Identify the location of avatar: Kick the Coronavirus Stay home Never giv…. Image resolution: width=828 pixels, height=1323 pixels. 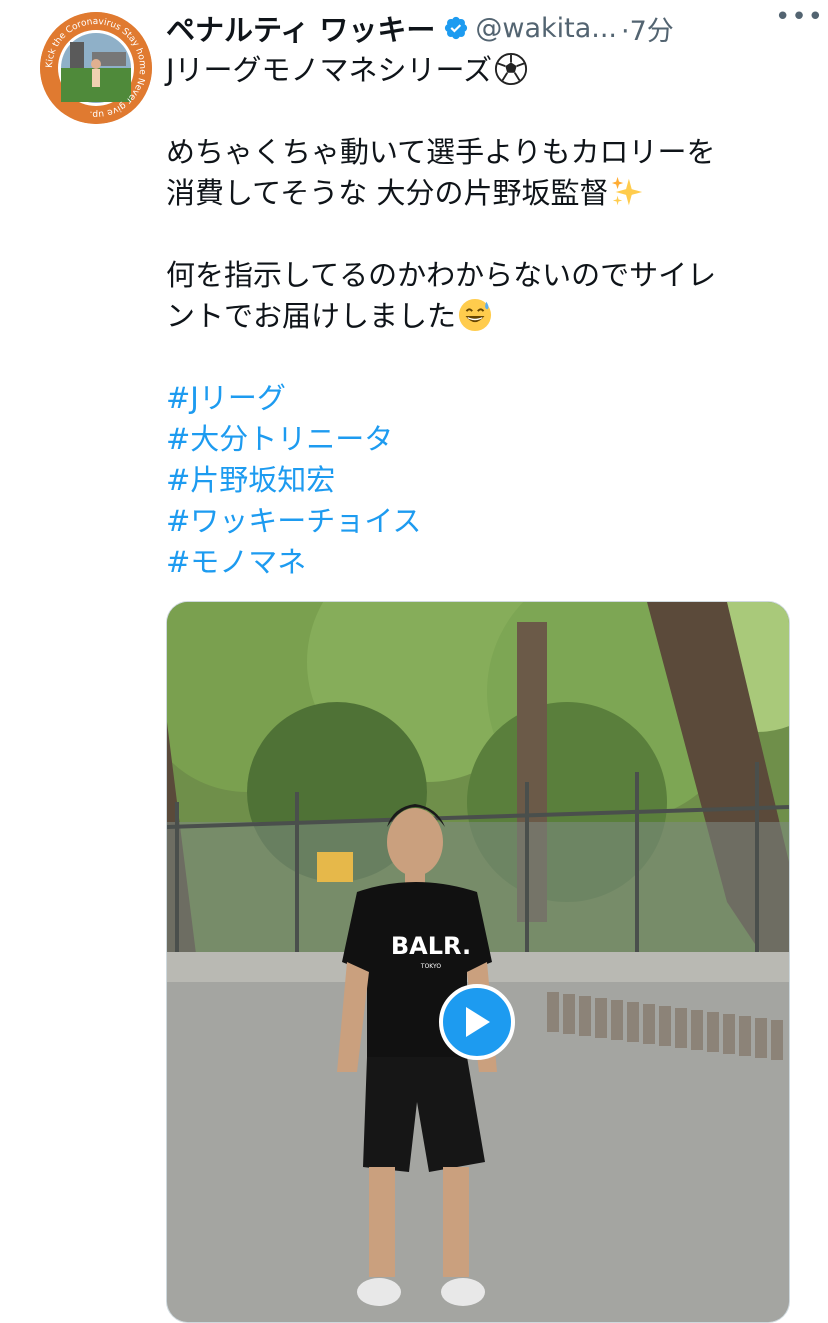
(96, 68).